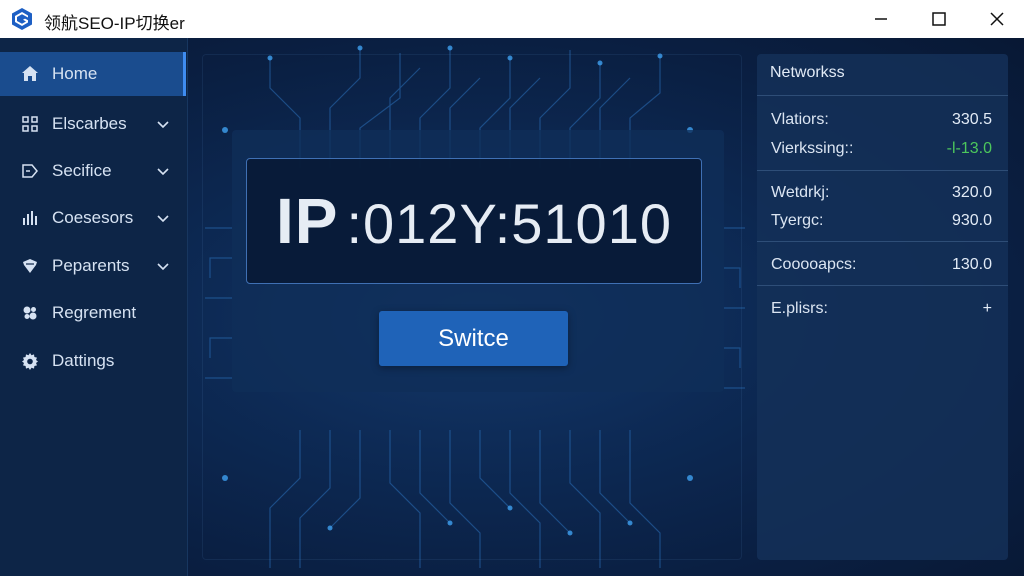  What do you see at coordinates (800, 119) in the screenshot?
I see `network-row-label: Vlatiors:` at bounding box center [800, 119].